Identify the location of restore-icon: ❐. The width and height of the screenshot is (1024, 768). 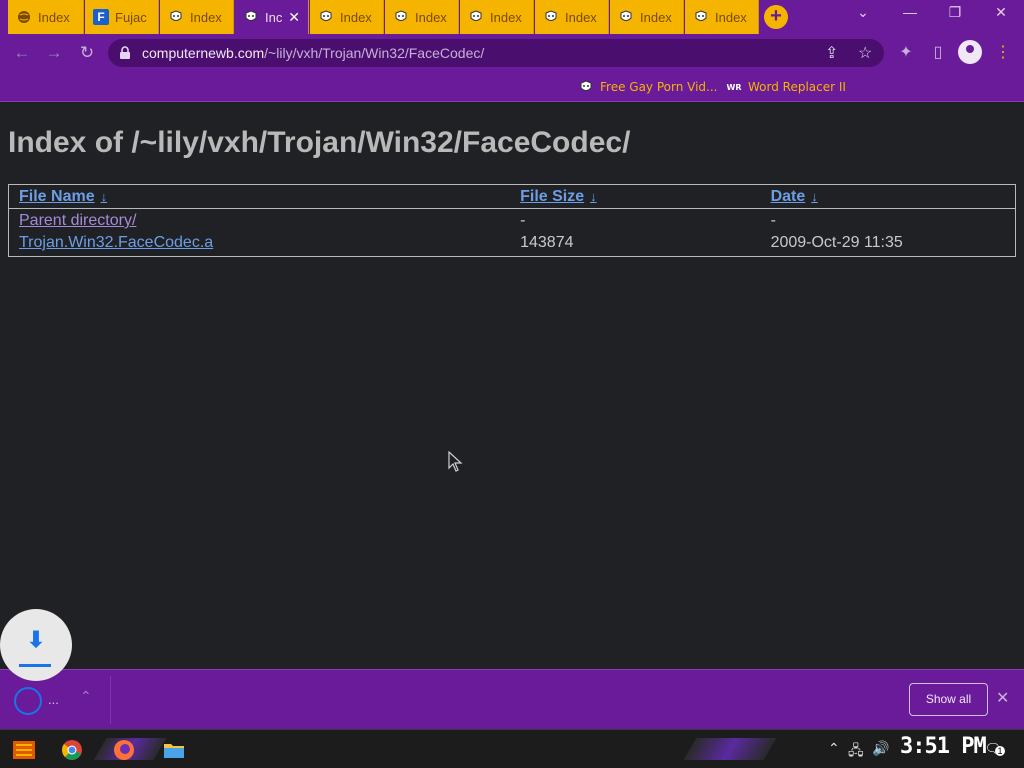
(955, 12).